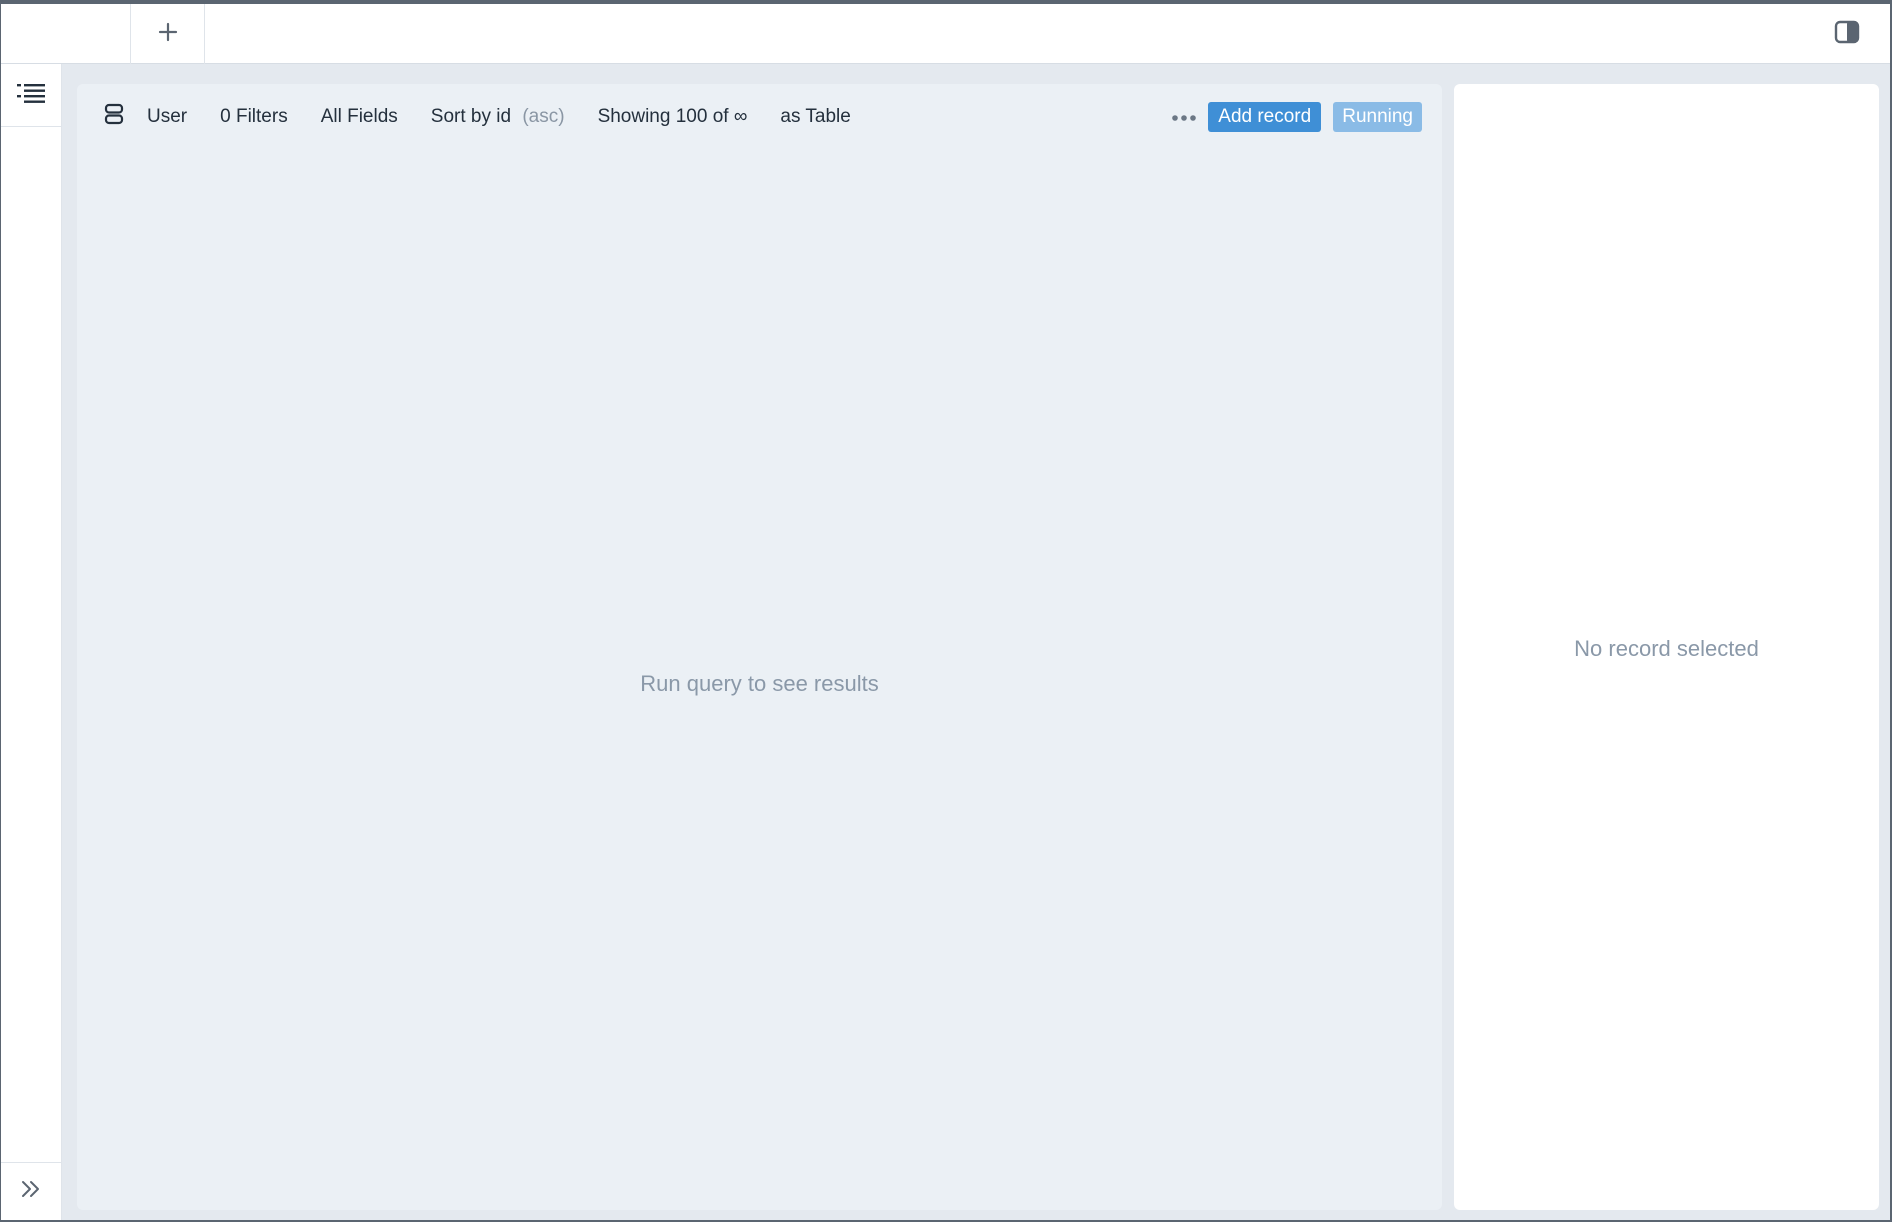  I want to click on model-selector-button, so click(114, 117).